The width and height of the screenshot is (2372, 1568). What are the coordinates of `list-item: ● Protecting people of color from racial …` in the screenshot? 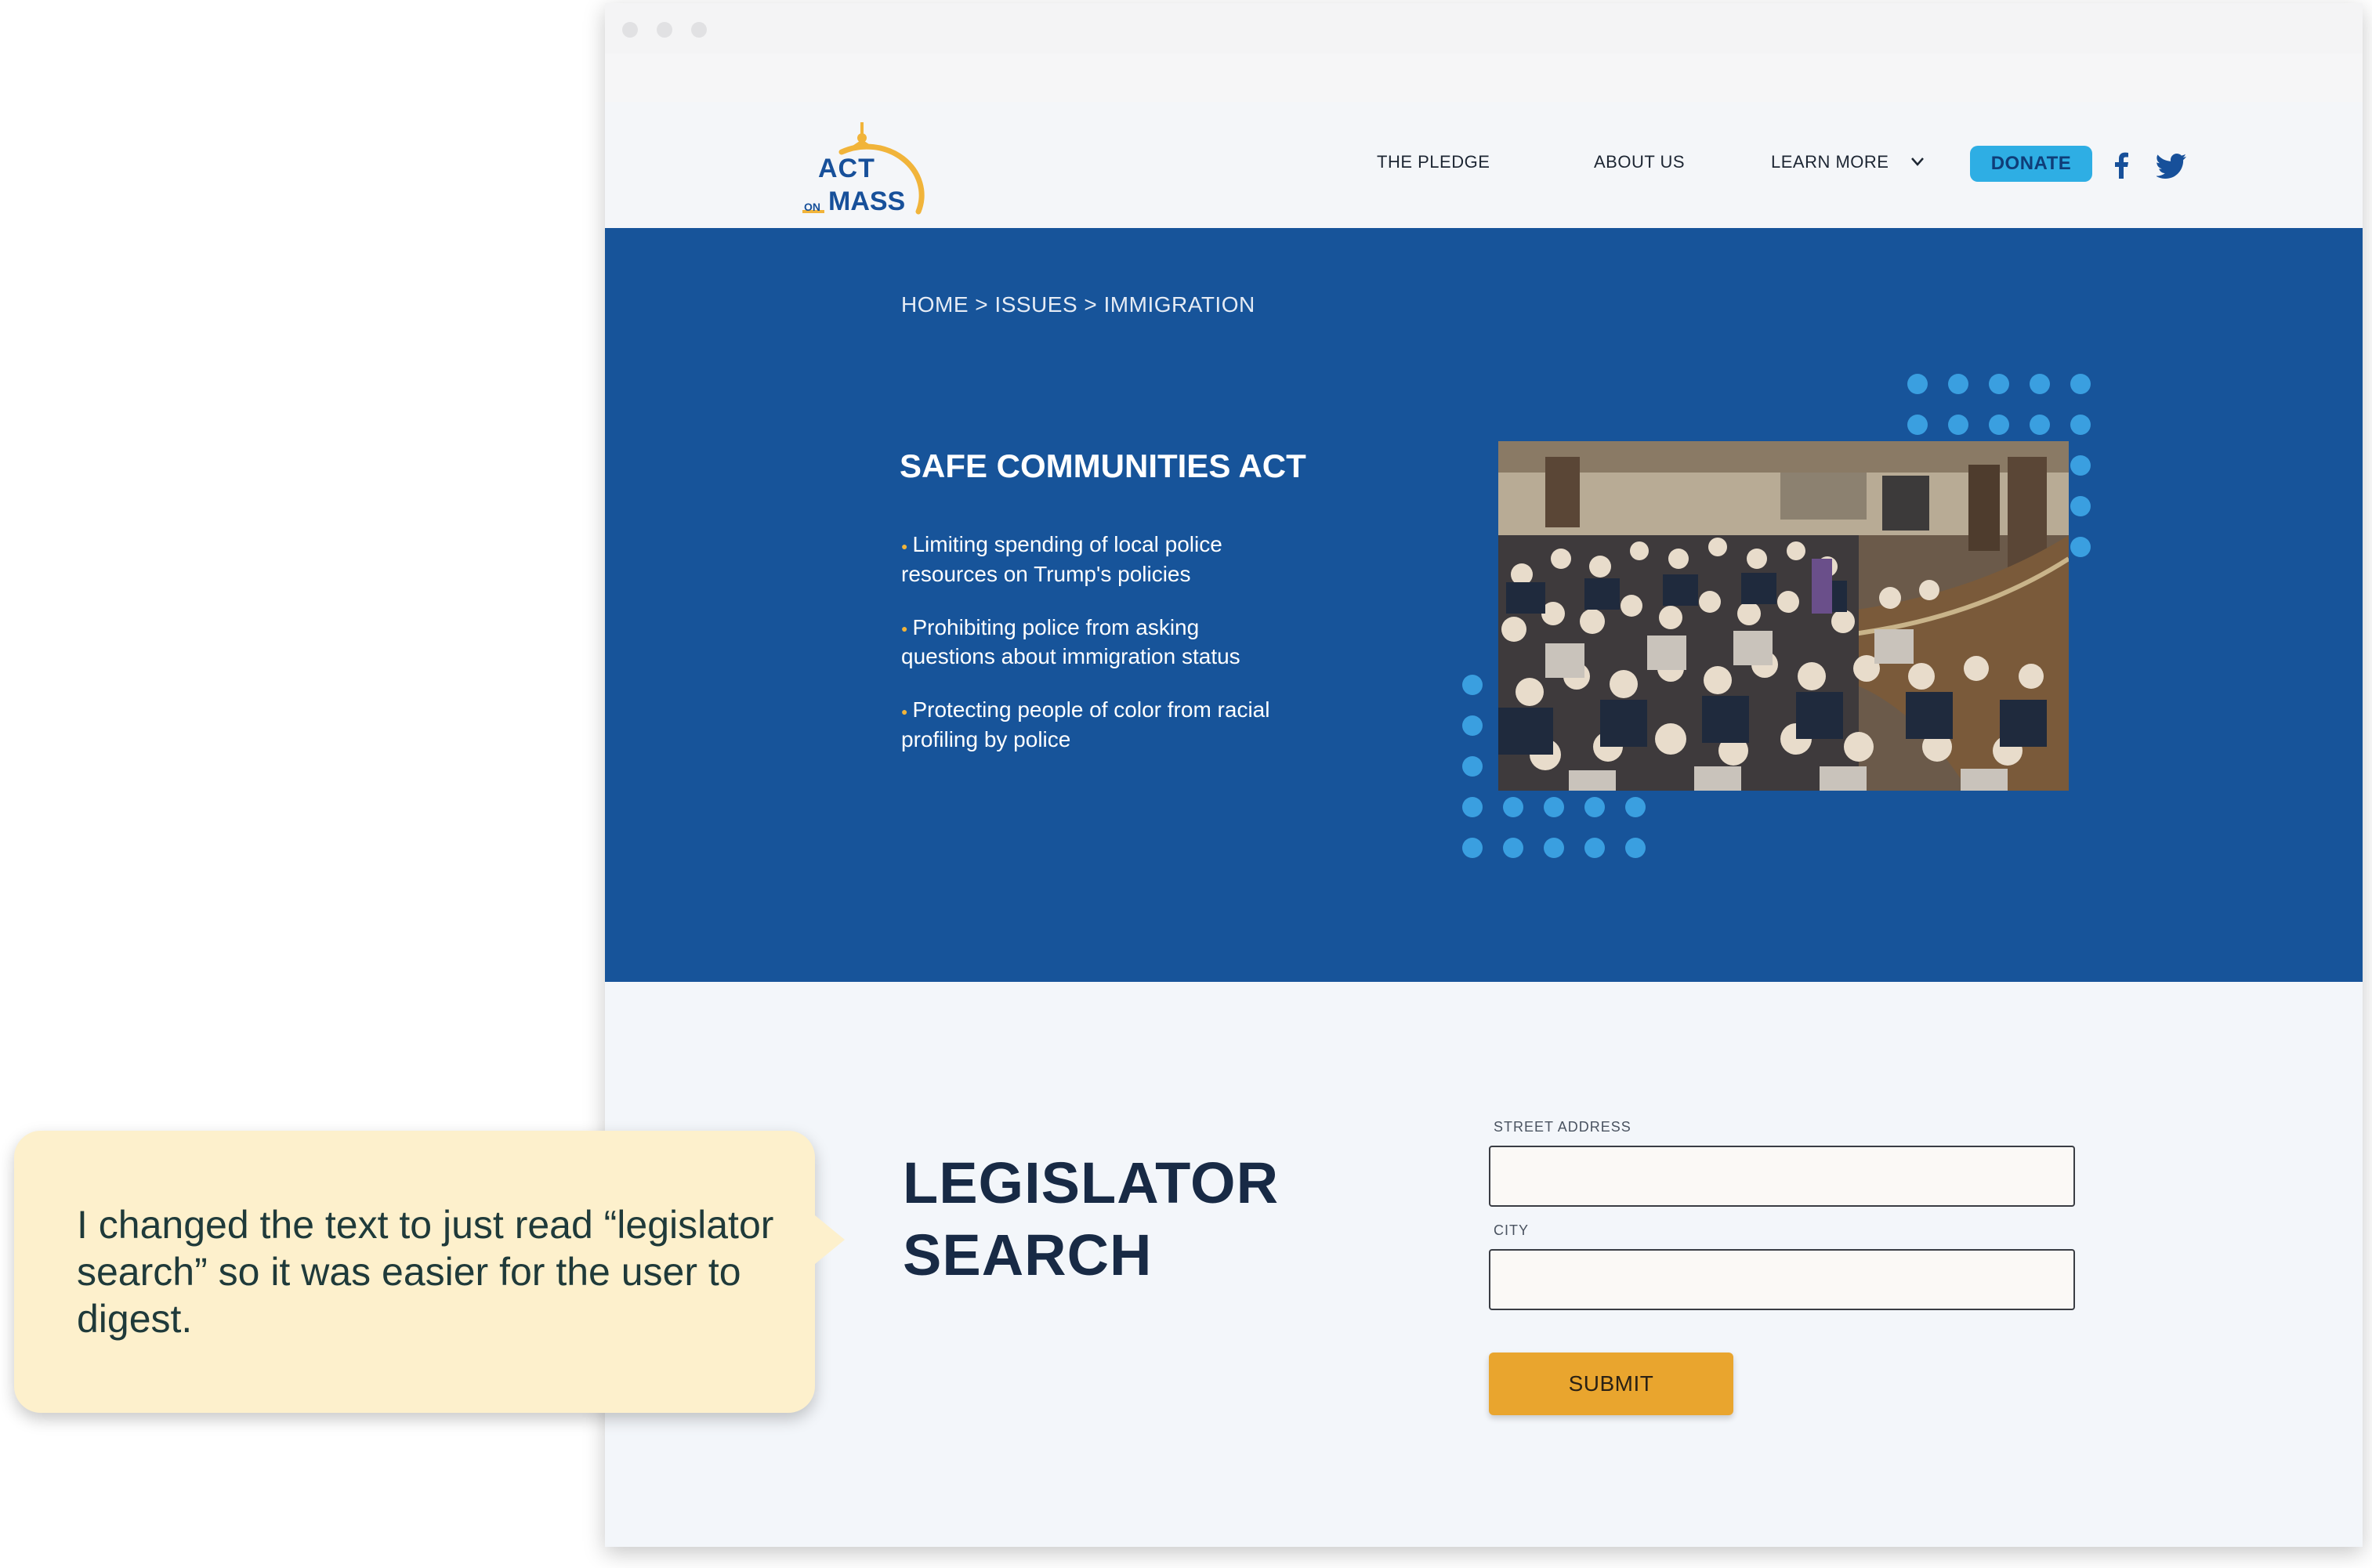 It's located at (1085, 724).